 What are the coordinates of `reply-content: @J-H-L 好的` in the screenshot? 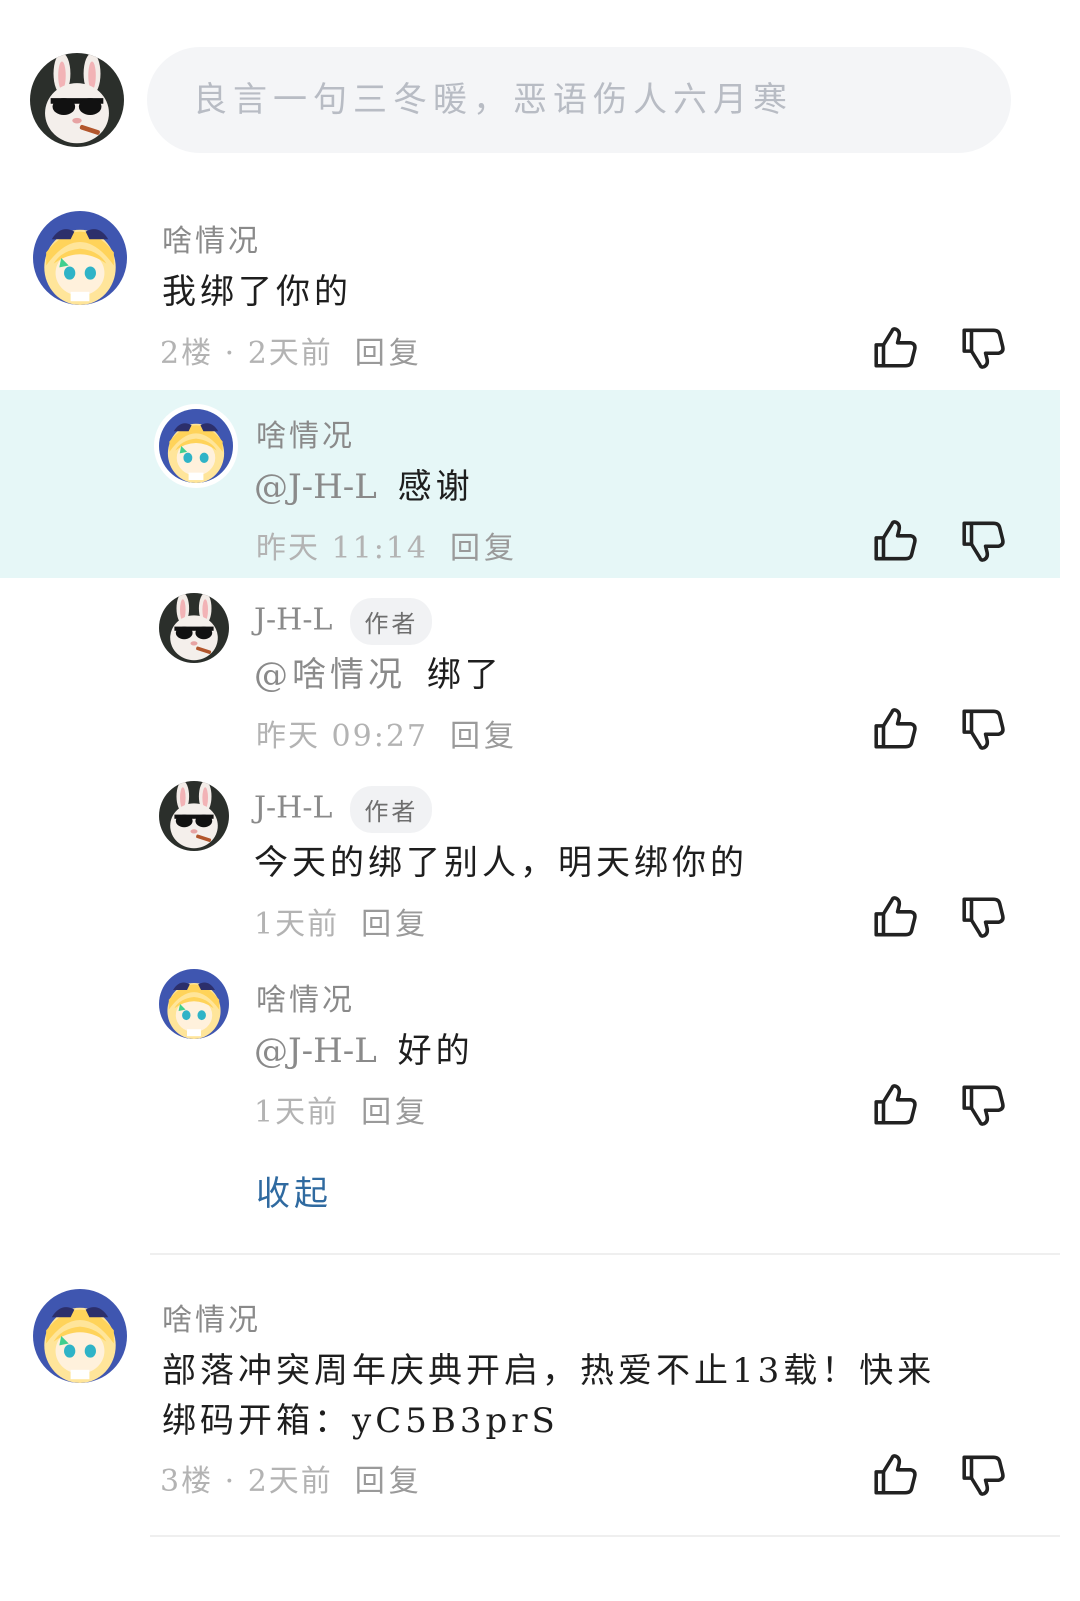 It's located at (364, 1051).